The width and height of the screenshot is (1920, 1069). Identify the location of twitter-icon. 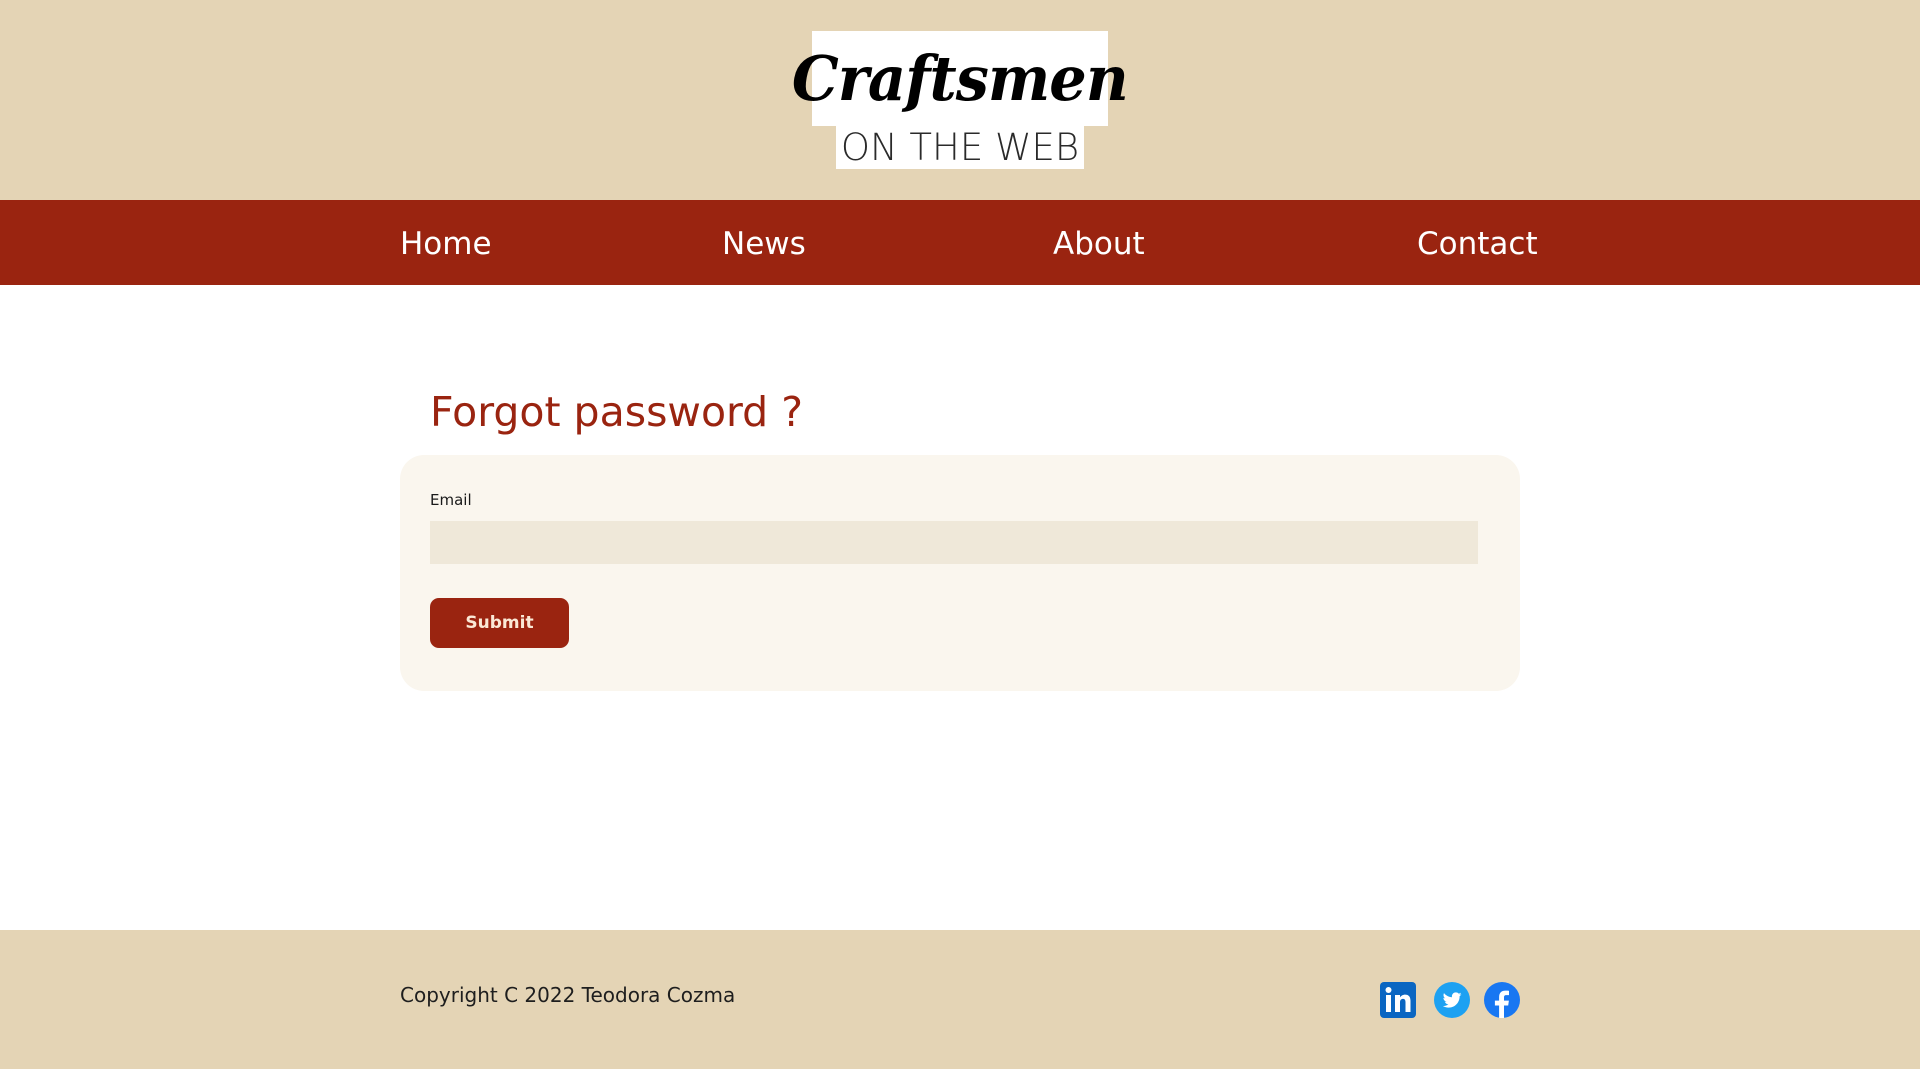
(1452, 1000).